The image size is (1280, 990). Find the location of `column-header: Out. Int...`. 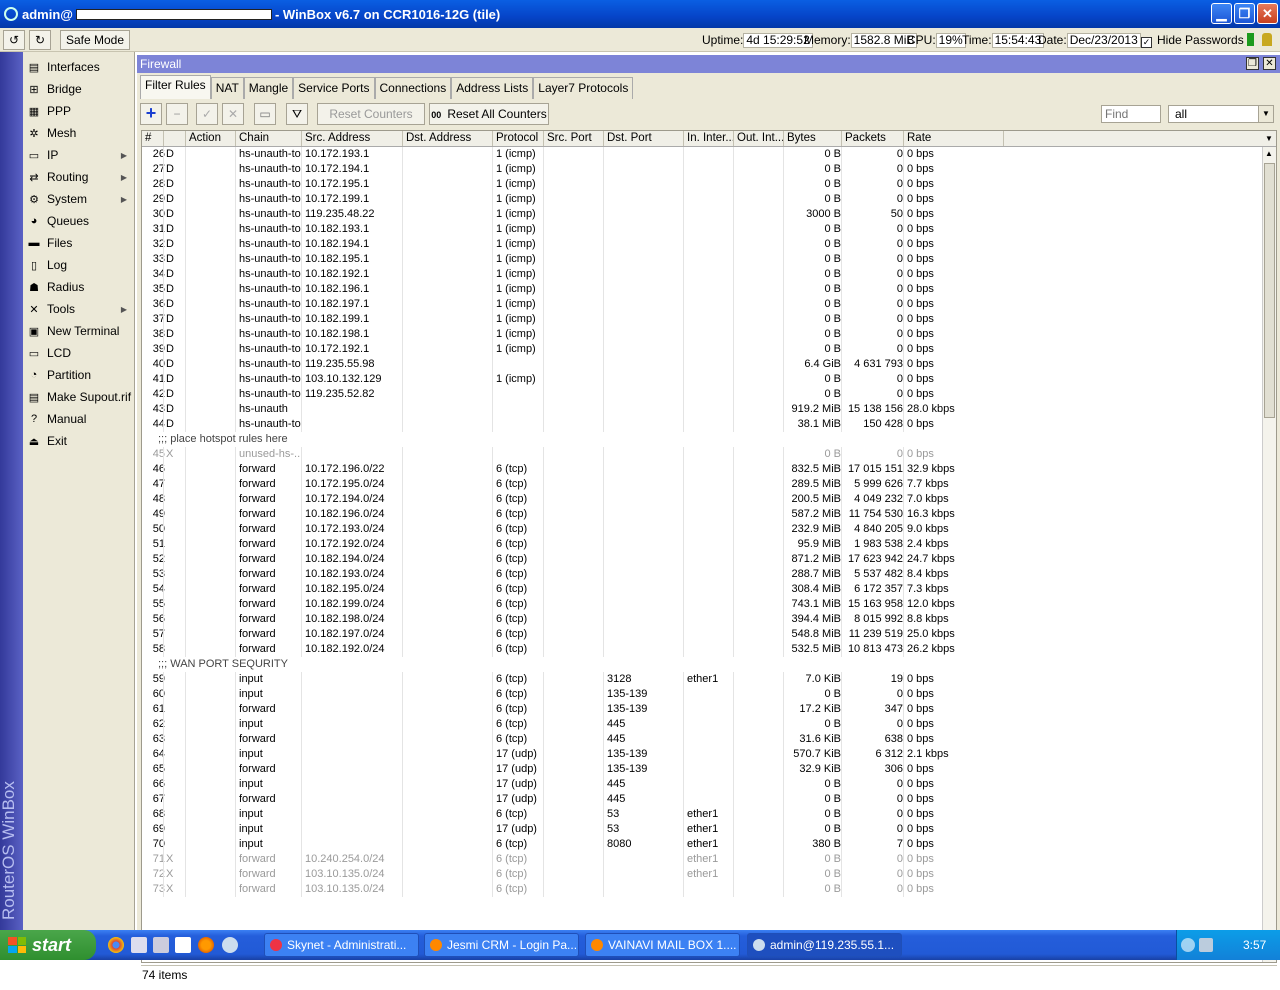

column-header: Out. Int... is located at coordinates (759, 138).